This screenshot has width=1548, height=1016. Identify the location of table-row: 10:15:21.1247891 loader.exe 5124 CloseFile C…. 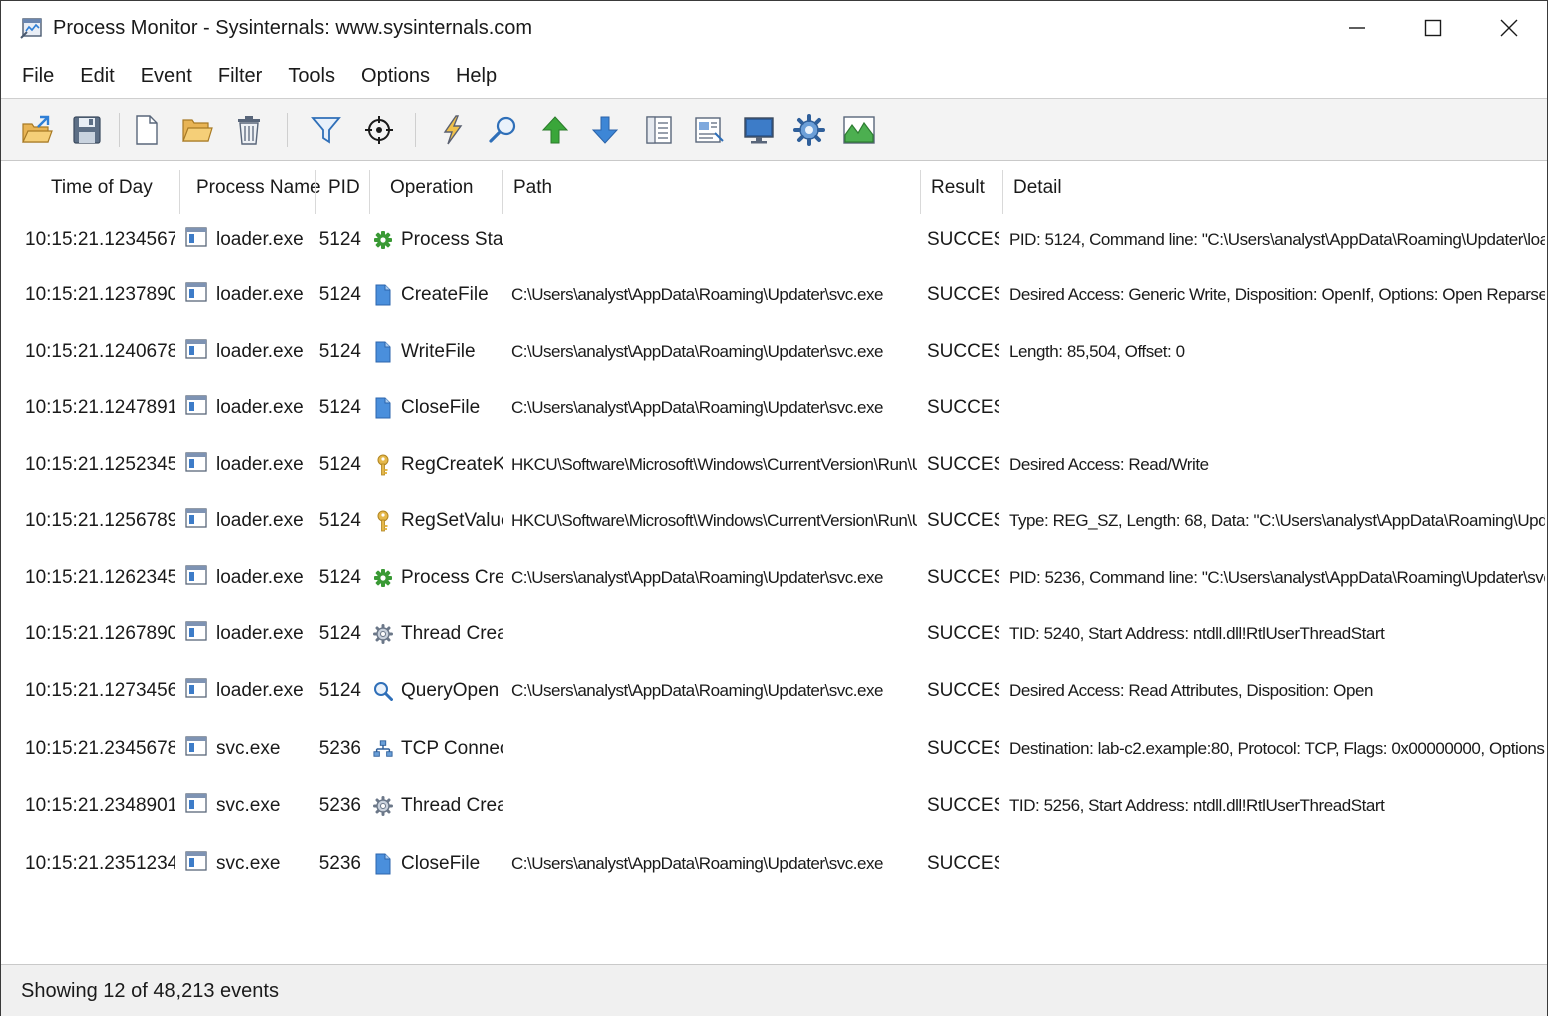
(774, 408).